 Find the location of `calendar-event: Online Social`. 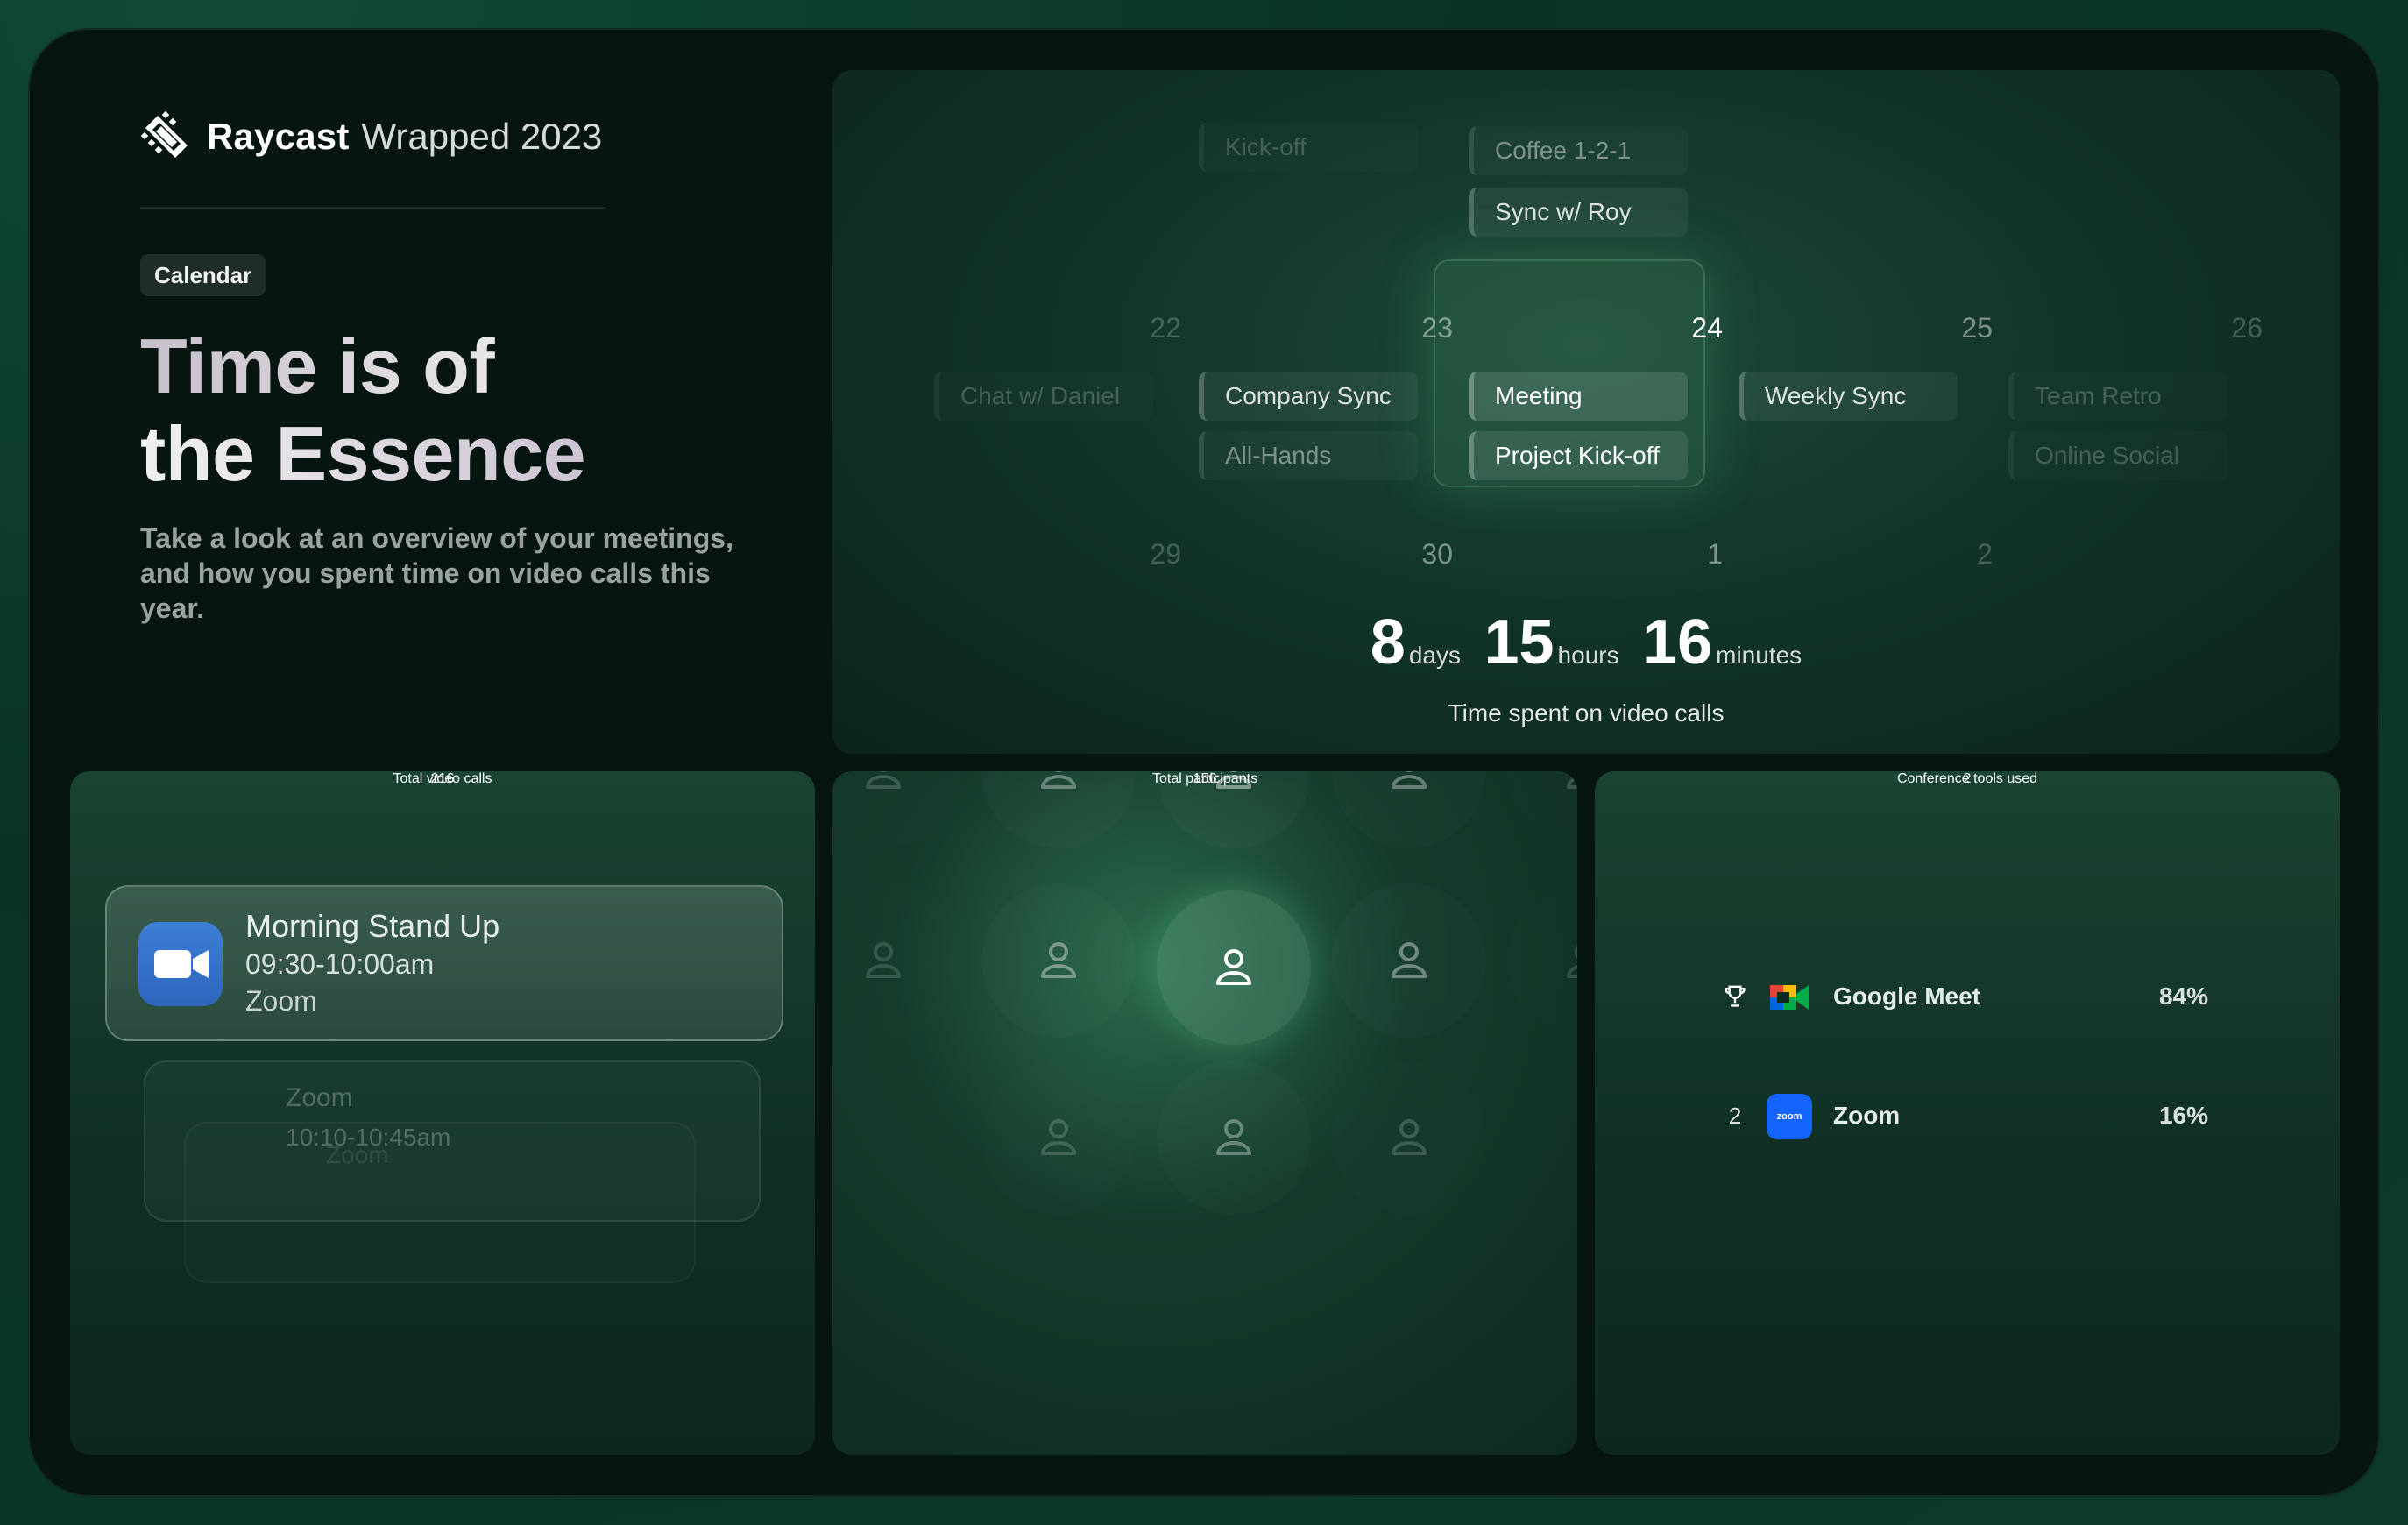

calendar-event: Online Social is located at coordinates (2118, 455).